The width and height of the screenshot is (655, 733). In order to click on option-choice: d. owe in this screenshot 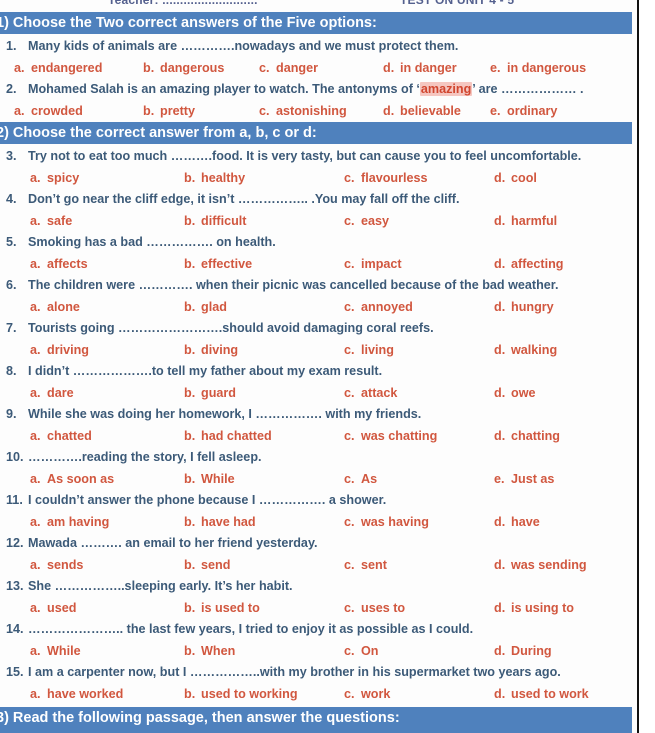, I will do `click(515, 393)`.